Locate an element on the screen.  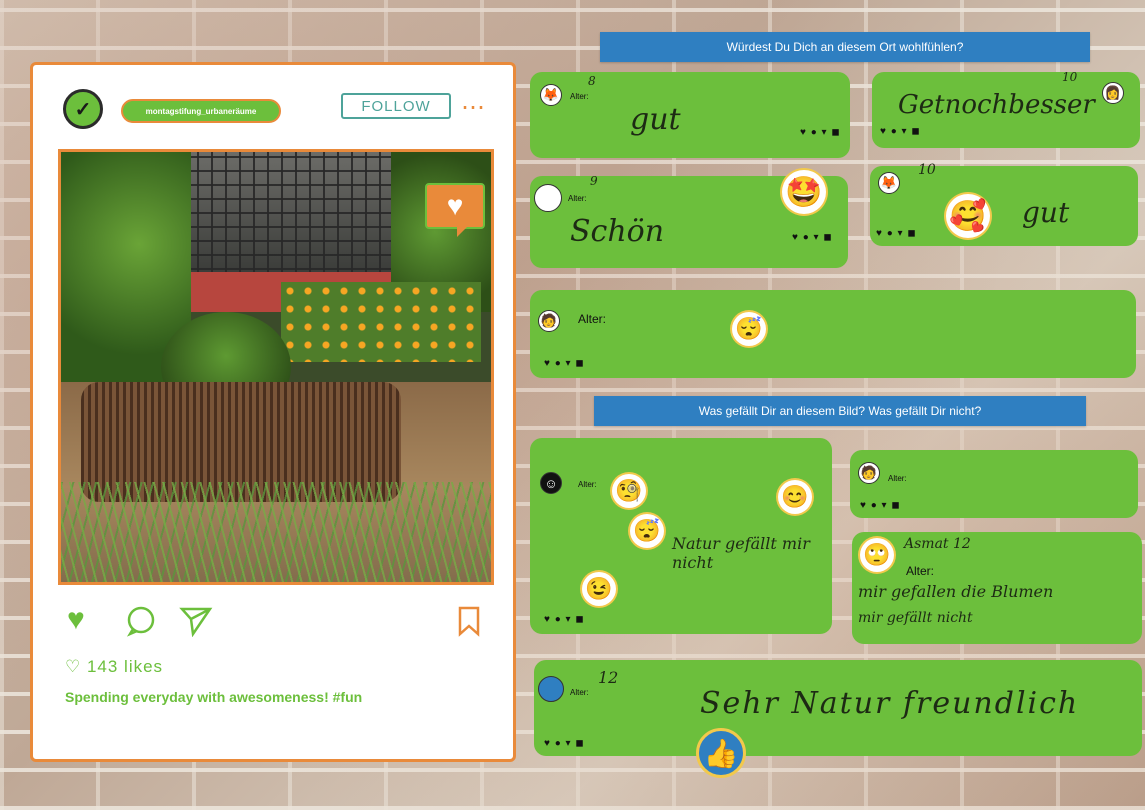
comment-text: Natur gefällt mir nicht is located at coordinates (741, 553).